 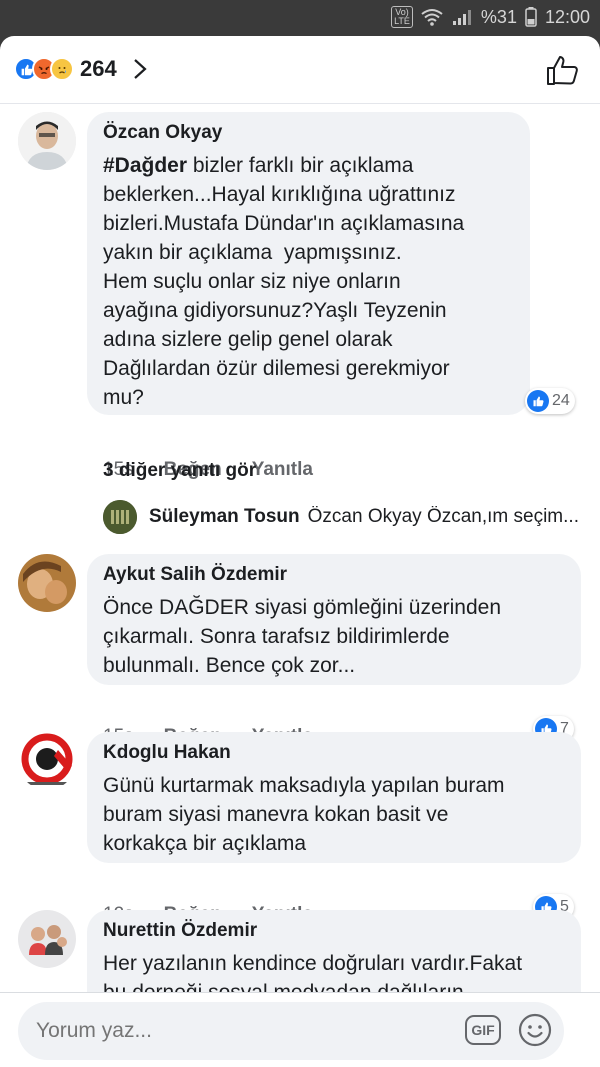 I want to click on emoji-icon, so click(x=535, y=1030).